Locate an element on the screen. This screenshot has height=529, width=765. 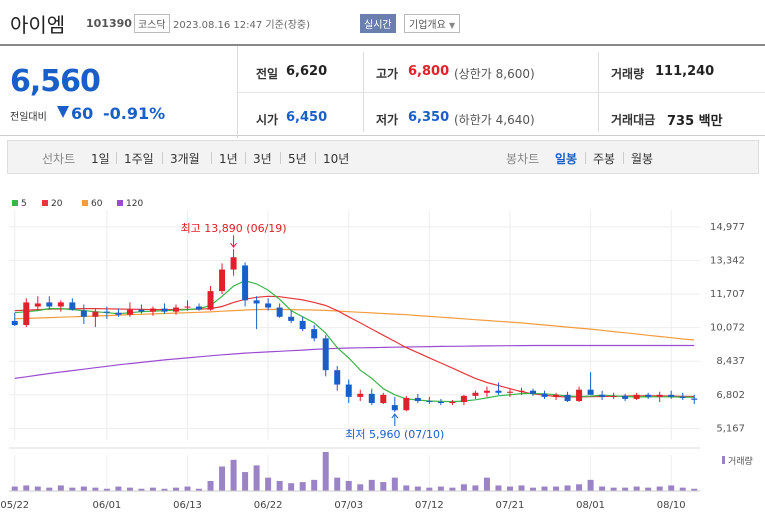
period-3y: 3년 is located at coordinates (262, 158).